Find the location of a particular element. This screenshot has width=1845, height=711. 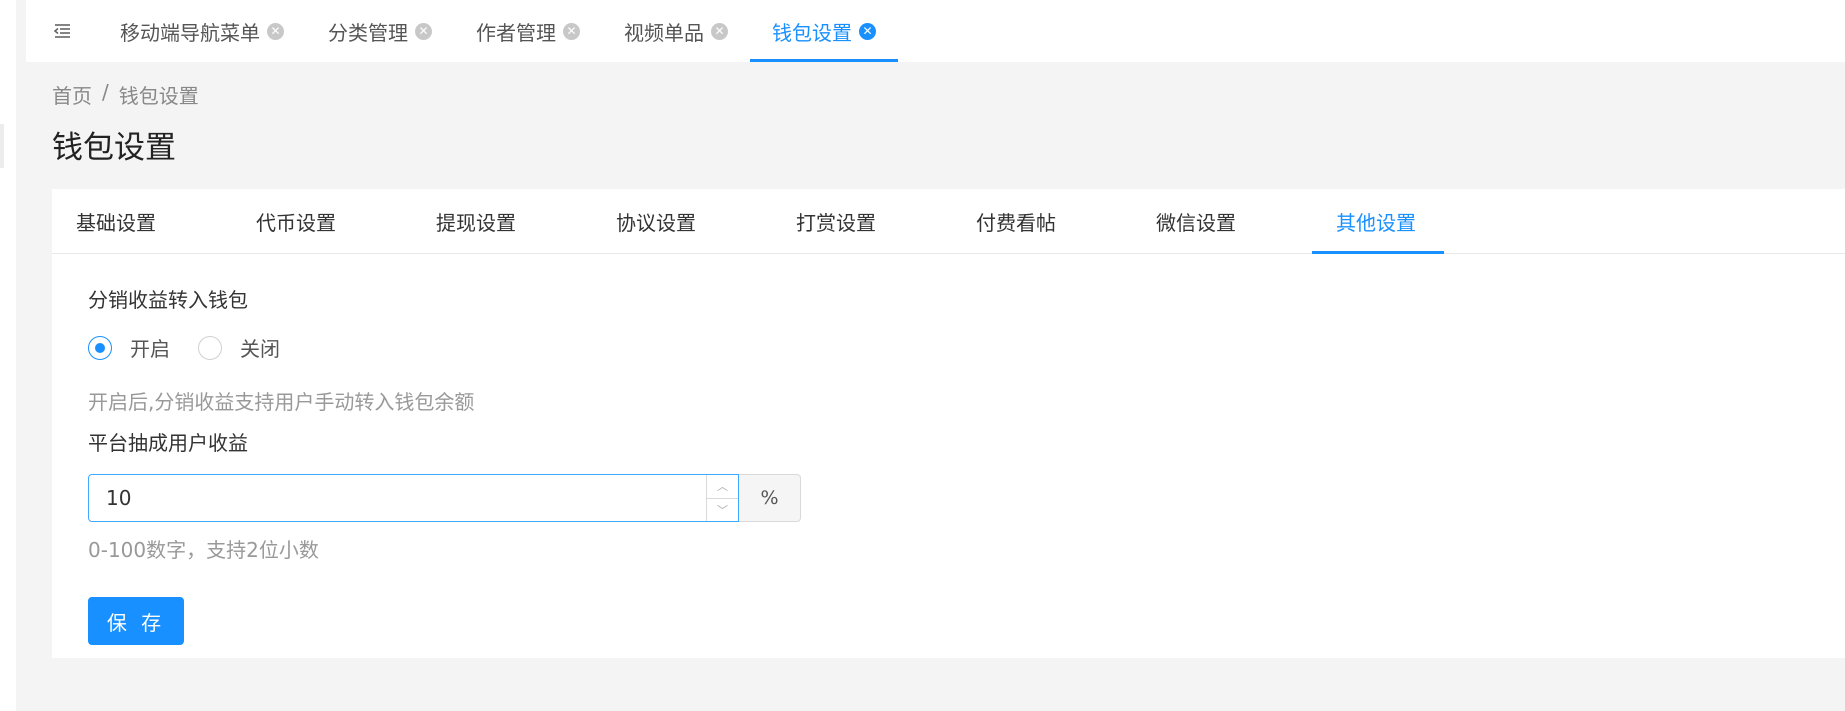

tab-label: 移动端导航菜单 is located at coordinates (190, 32).